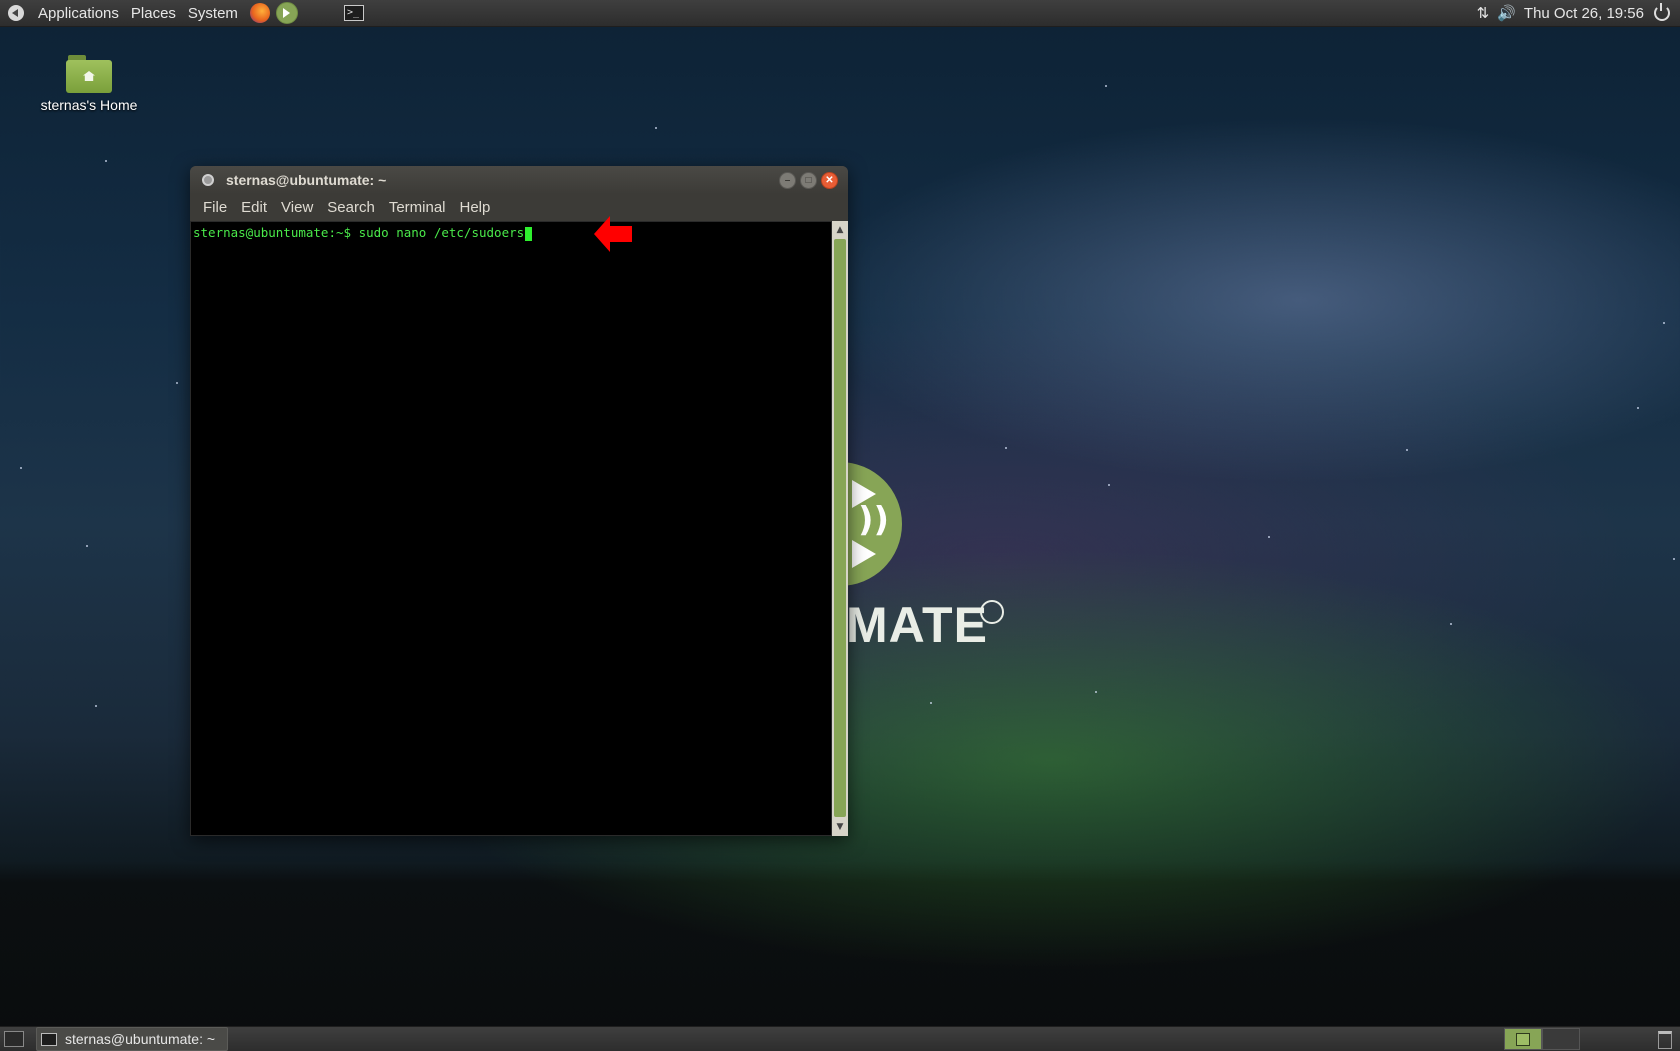 This screenshot has height=1051, width=1680. I want to click on firefox-icon, so click(259, 13).